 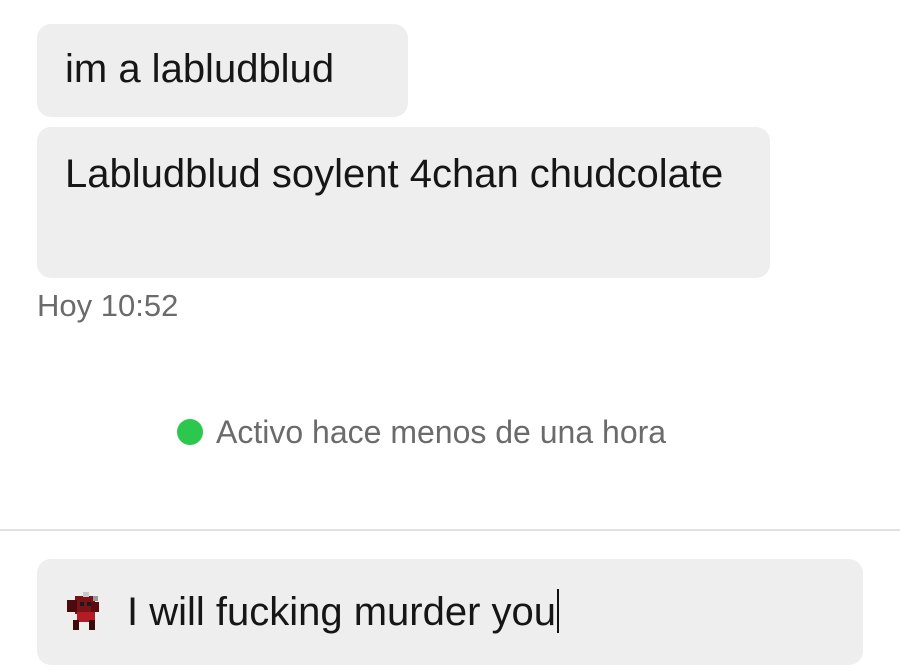 I want to click on message-composer: I will fucking murder you, so click(x=450, y=612).